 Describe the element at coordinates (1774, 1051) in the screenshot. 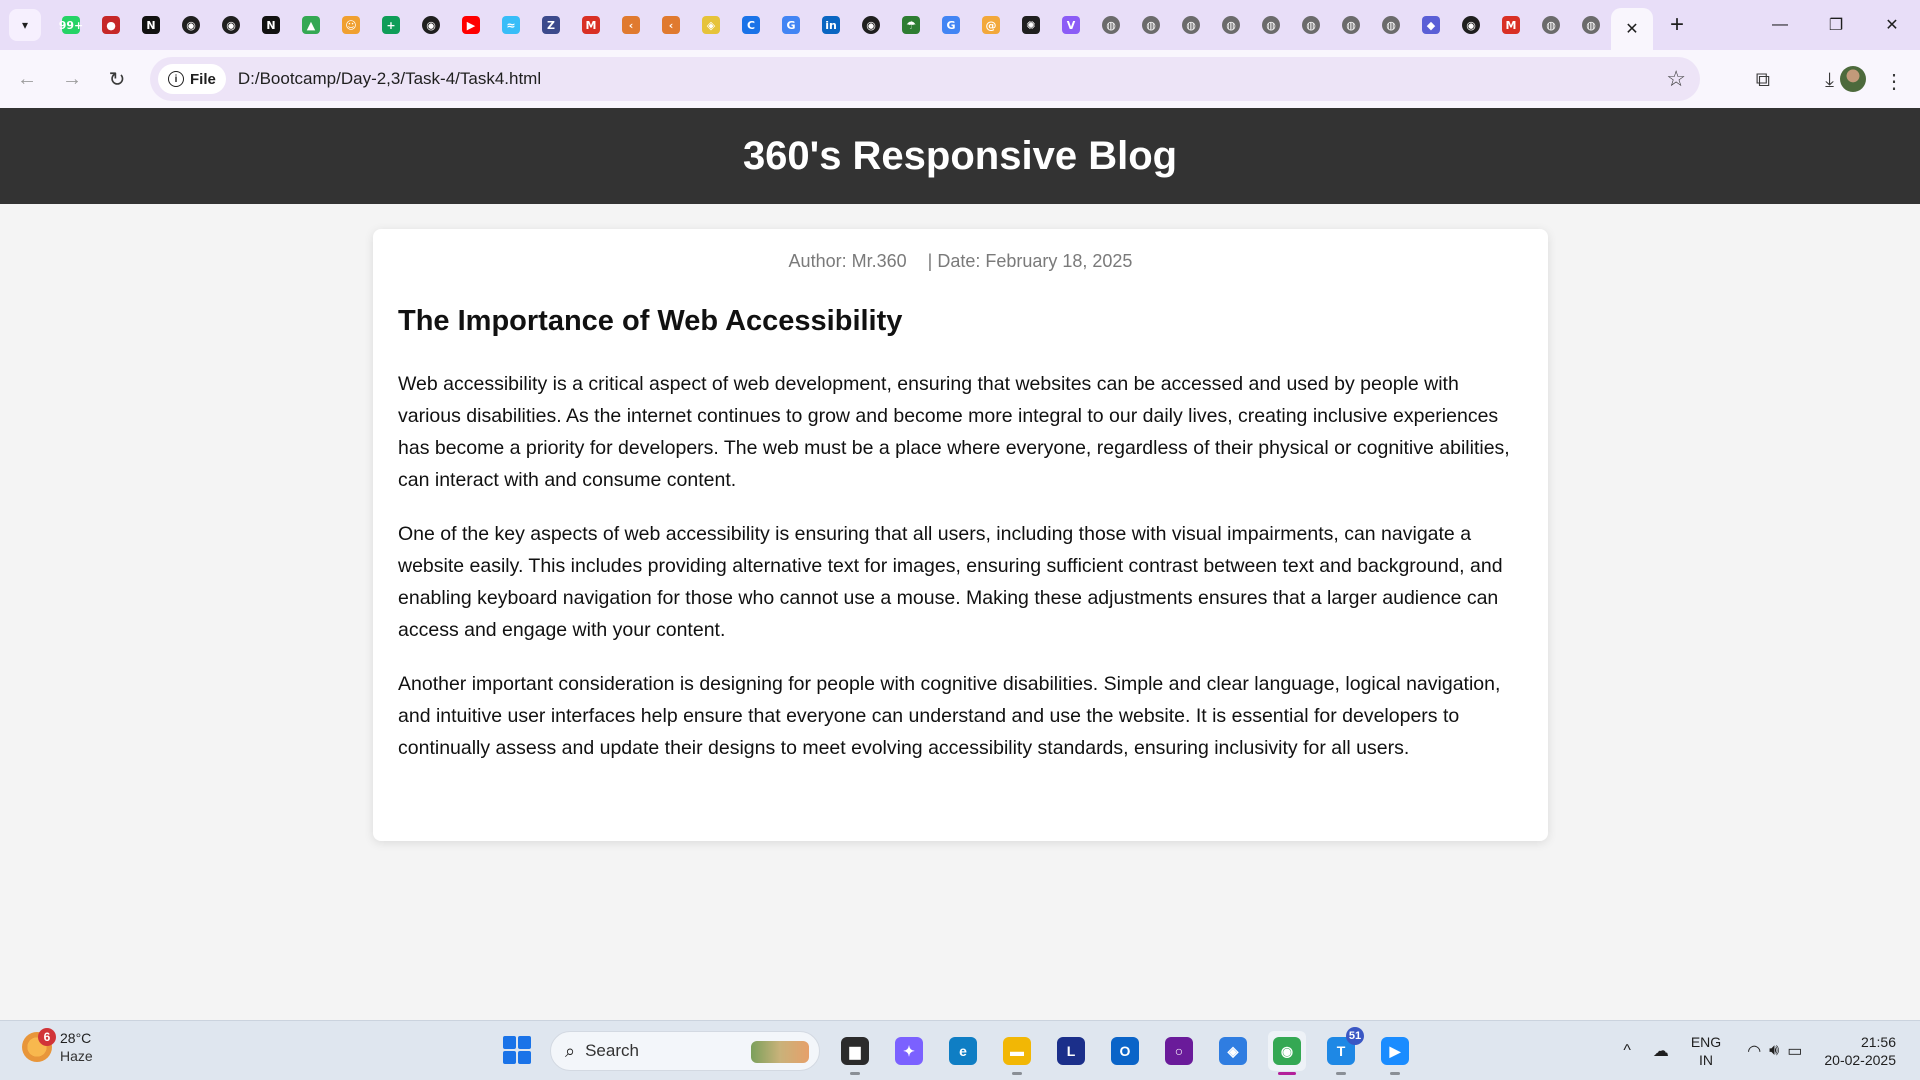

I see `volume-icon: 🔊︎` at that location.